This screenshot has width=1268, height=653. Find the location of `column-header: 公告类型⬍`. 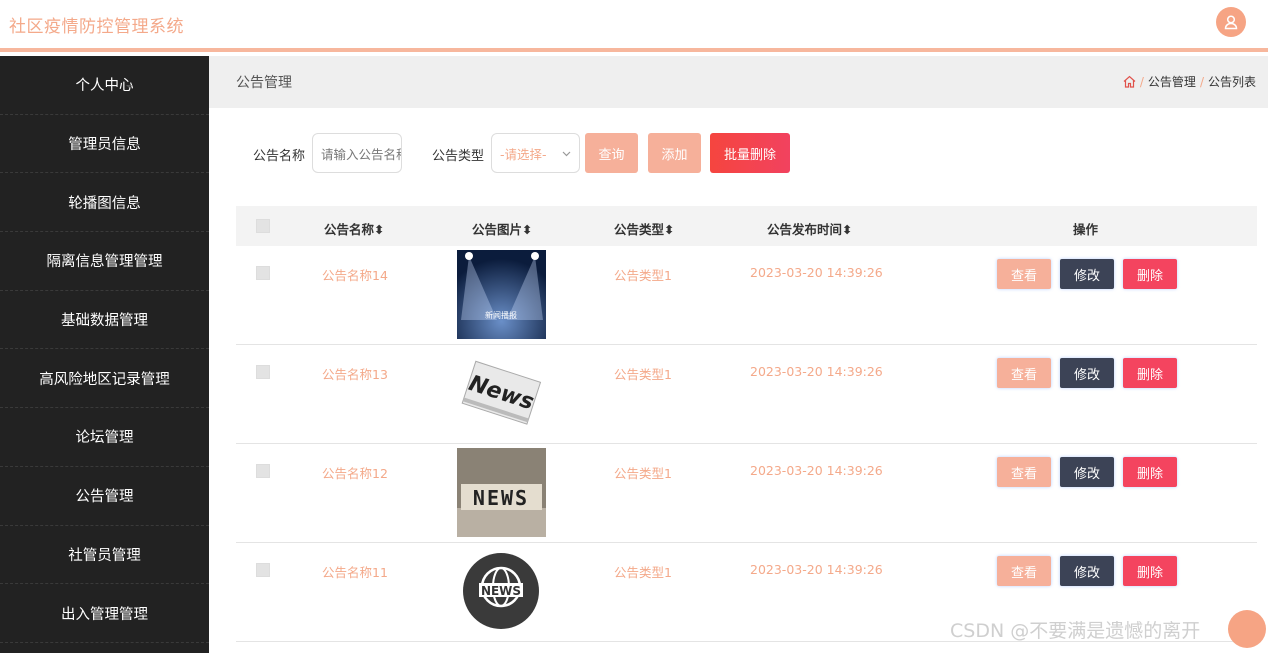

column-header: 公告类型⬍ is located at coordinates (644, 228).